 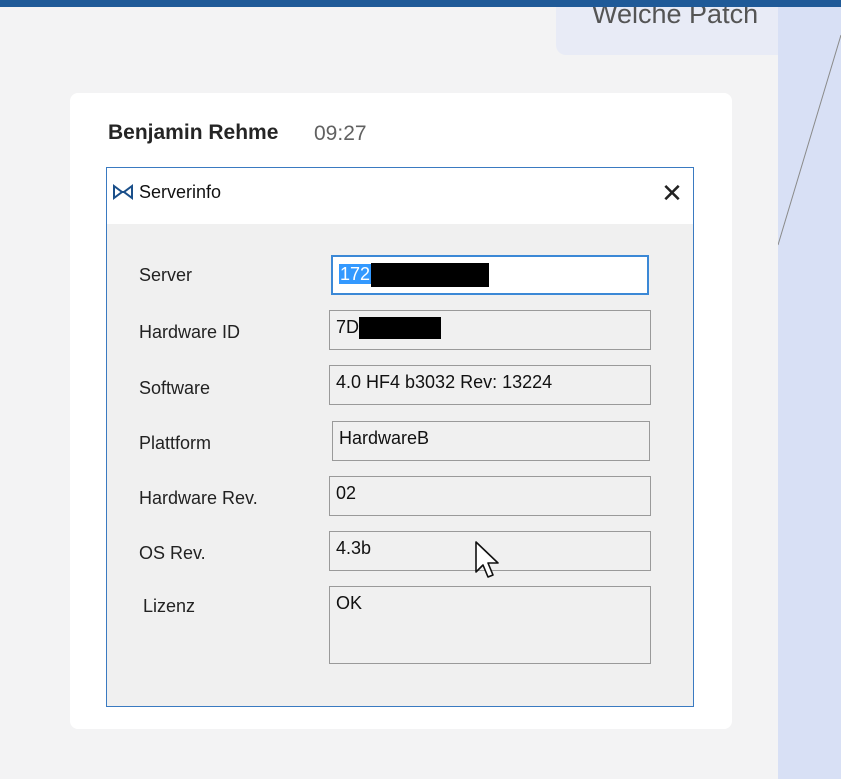 What do you see at coordinates (384, 438) in the screenshot?
I see `plattform-value: HardwareB` at bounding box center [384, 438].